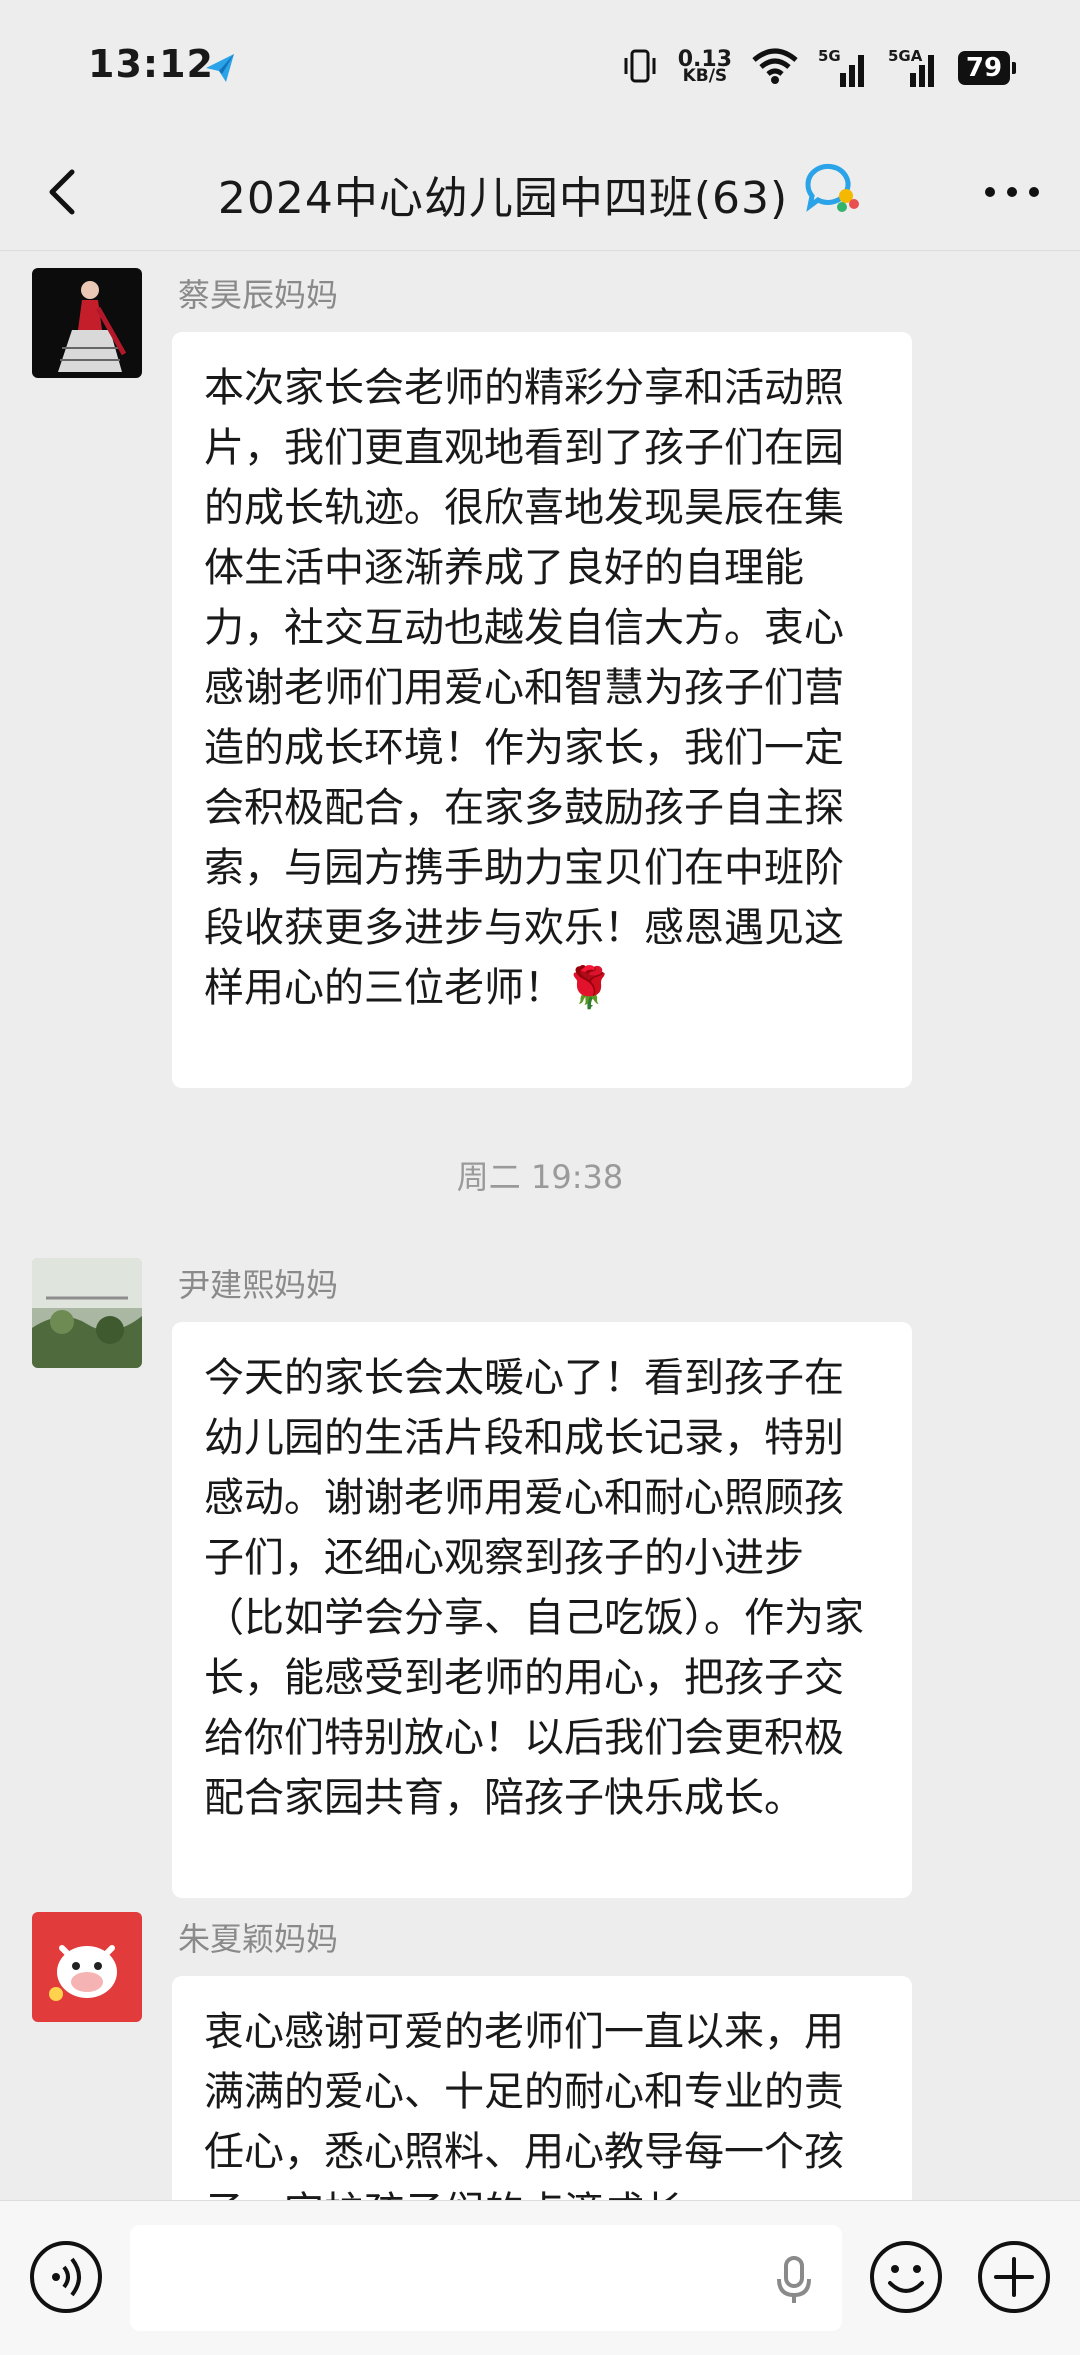  What do you see at coordinates (844, 68) in the screenshot?
I see `signal-sim1: 5G` at bounding box center [844, 68].